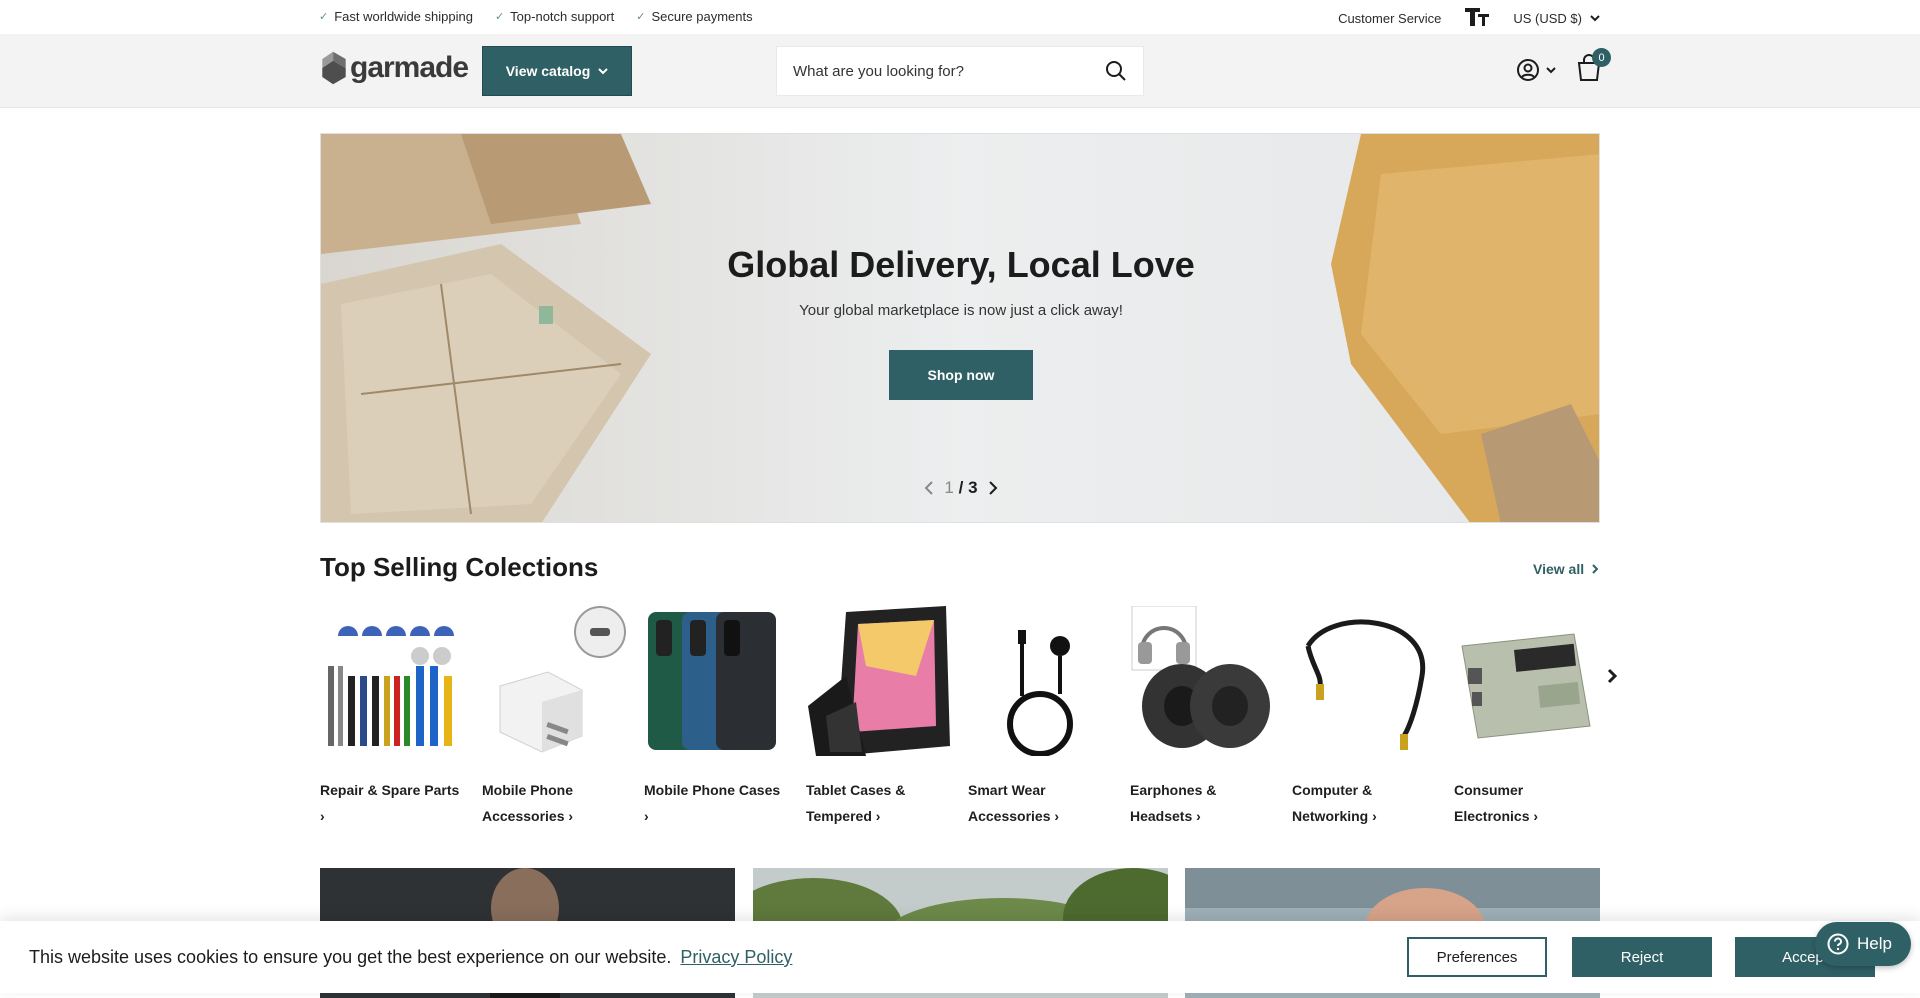 The height and width of the screenshot is (998, 1920). I want to click on help-icon, so click(1838, 944).